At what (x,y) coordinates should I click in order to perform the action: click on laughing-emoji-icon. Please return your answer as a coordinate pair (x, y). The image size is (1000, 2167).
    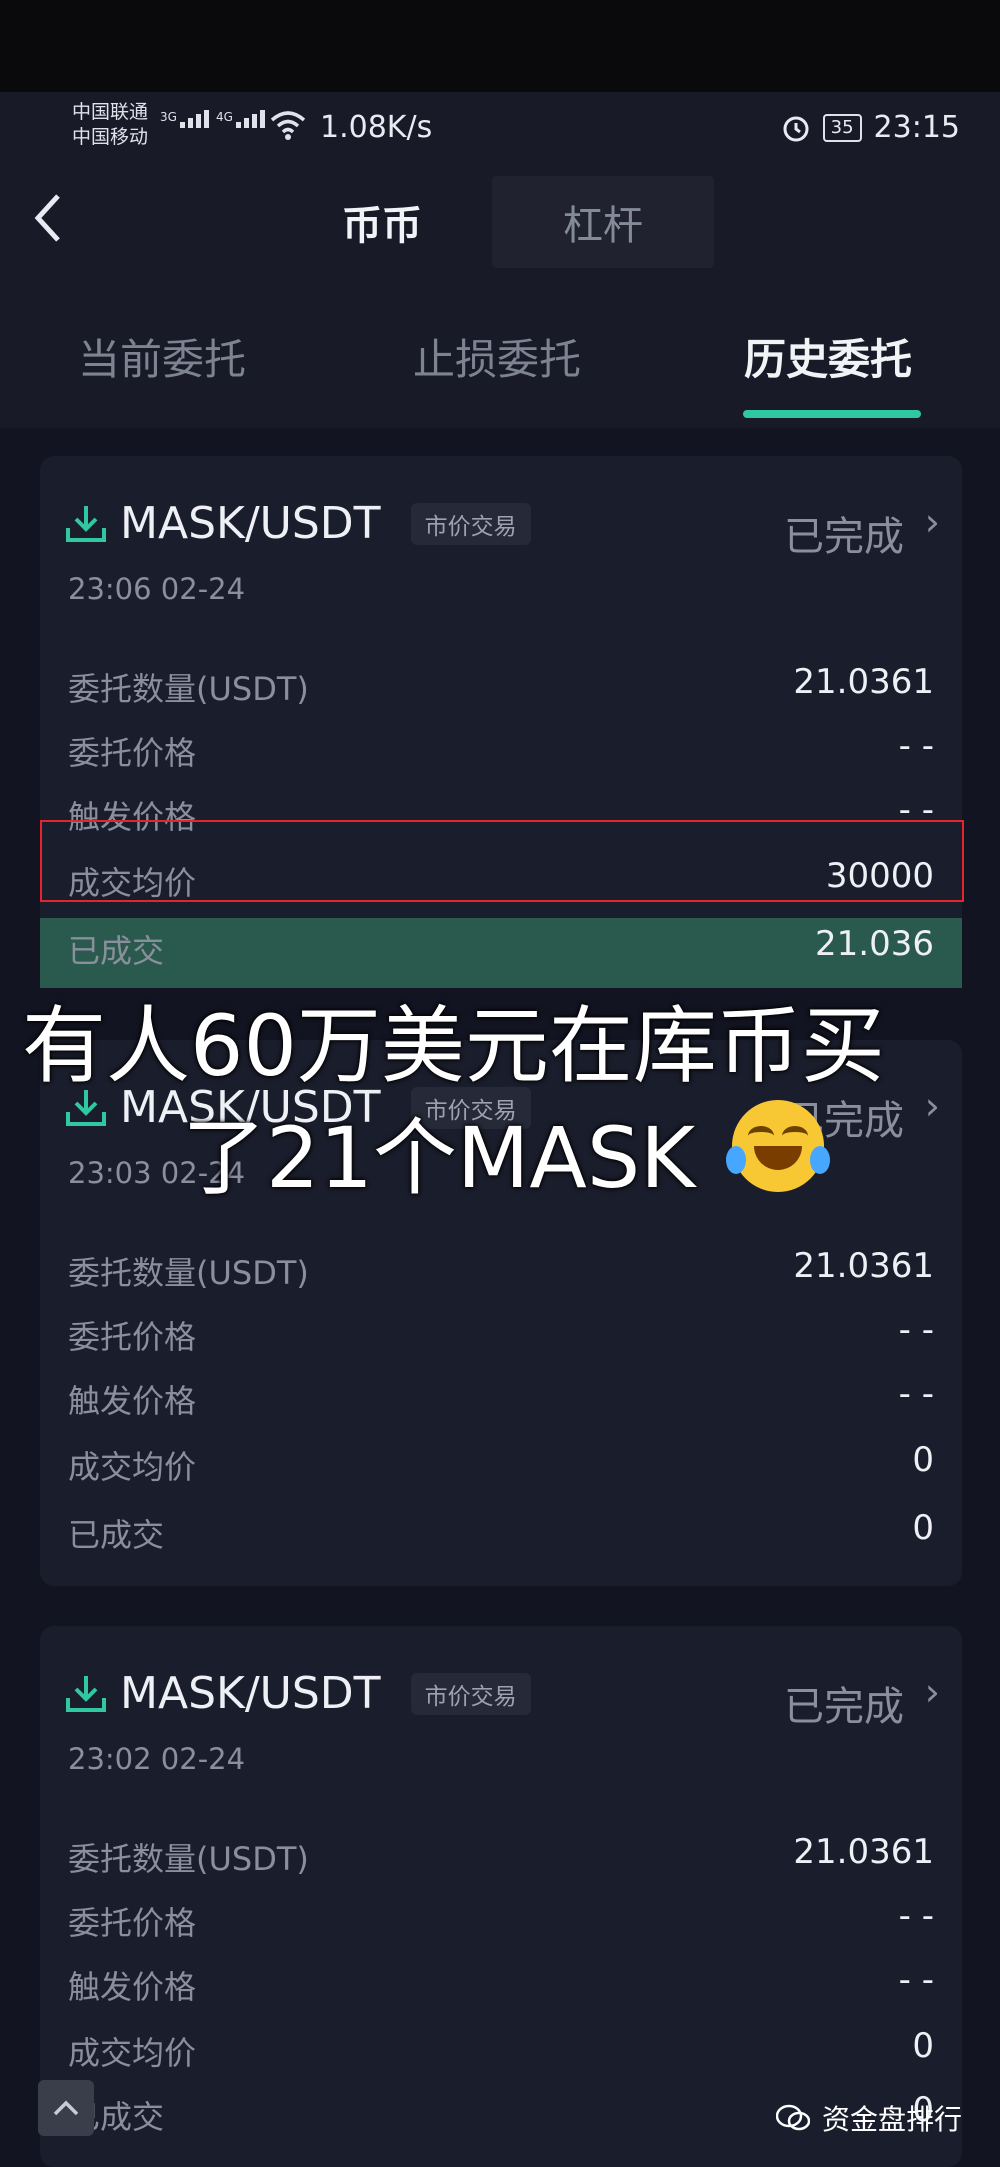
    Looking at the image, I should click on (778, 1146).